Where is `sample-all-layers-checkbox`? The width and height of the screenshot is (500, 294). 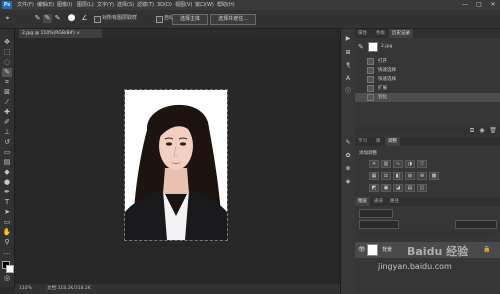
sample-all-layers-checkbox is located at coordinates (97, 19).